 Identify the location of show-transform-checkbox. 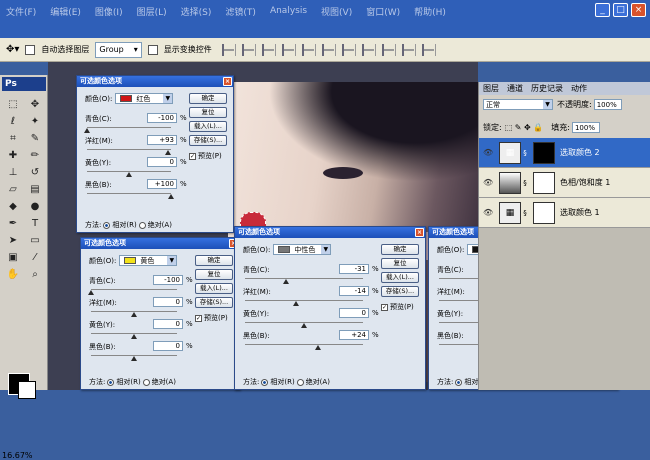
(152, 49).